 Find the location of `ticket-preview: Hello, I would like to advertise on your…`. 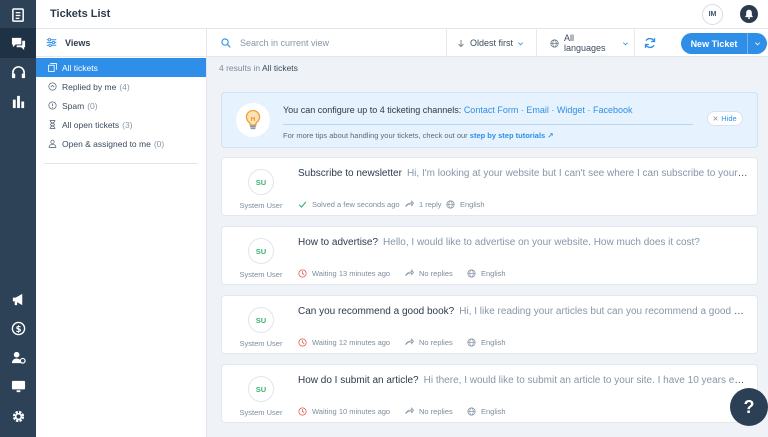

ticket-preview: Hello, I would like to advertise on your… is located at coordinates (541, 242).